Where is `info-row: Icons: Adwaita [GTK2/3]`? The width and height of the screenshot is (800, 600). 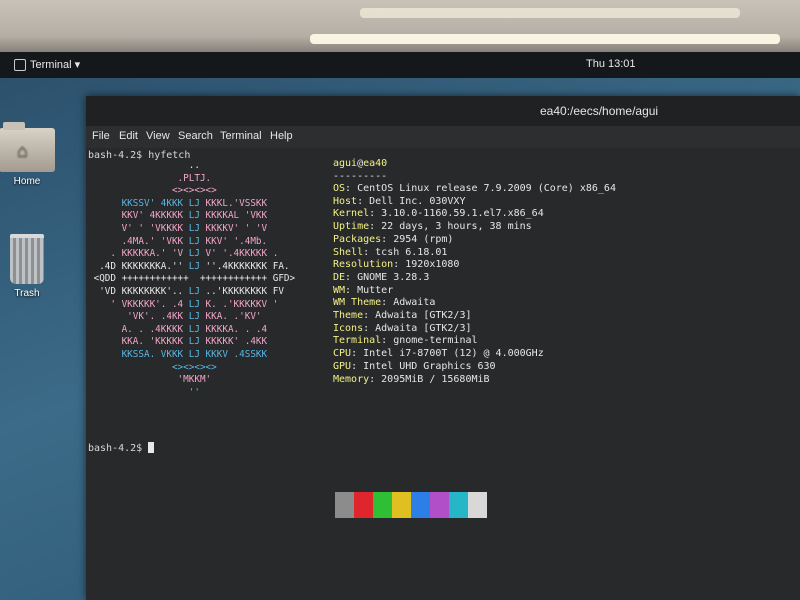
info-row: Icons: Adwaita [GTK2/3] is located at coordinates (402, 329).